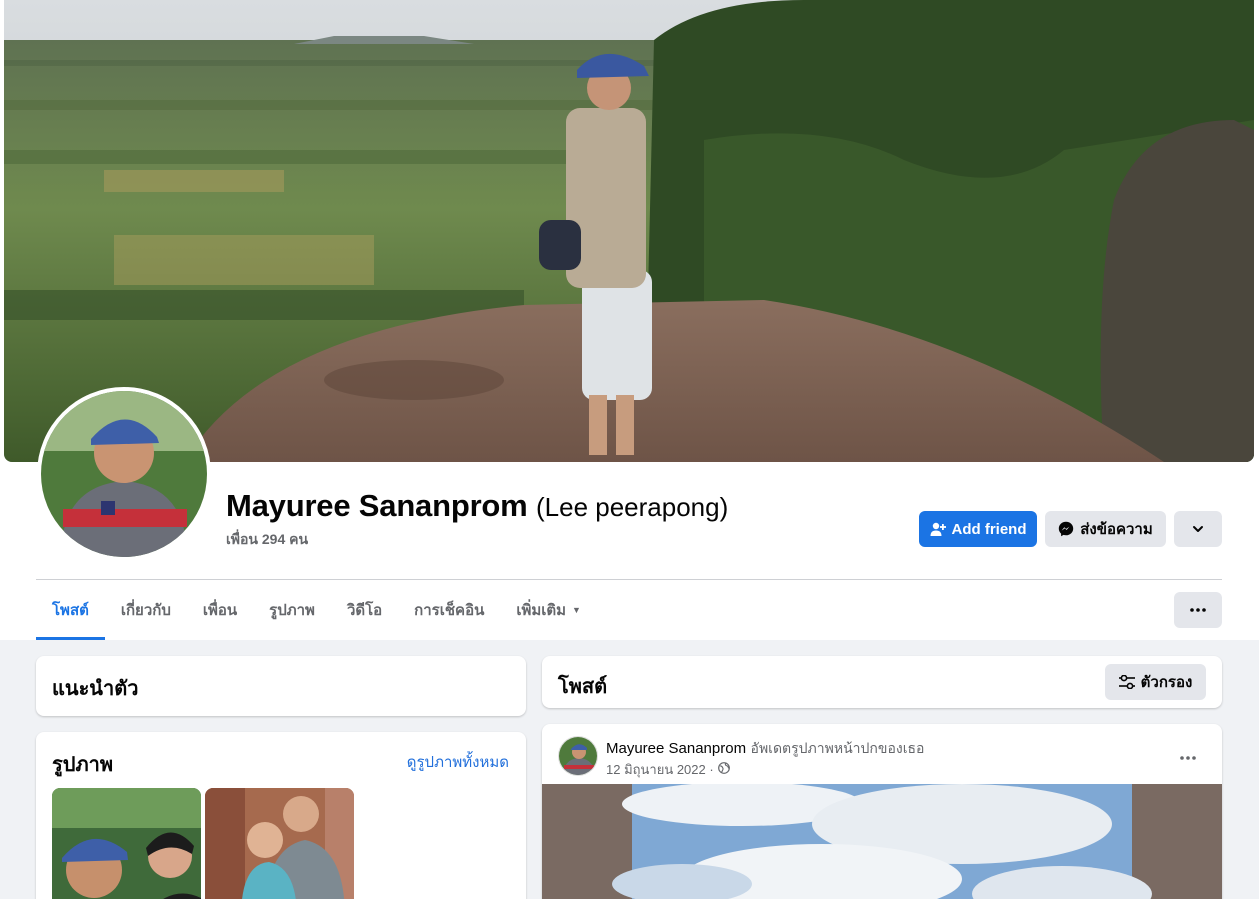 The image size is (1259, 899). What do you see at coordinates (938, 529) in the screenshot?
I see `add-person-icon` at bounding box center [938, 529].